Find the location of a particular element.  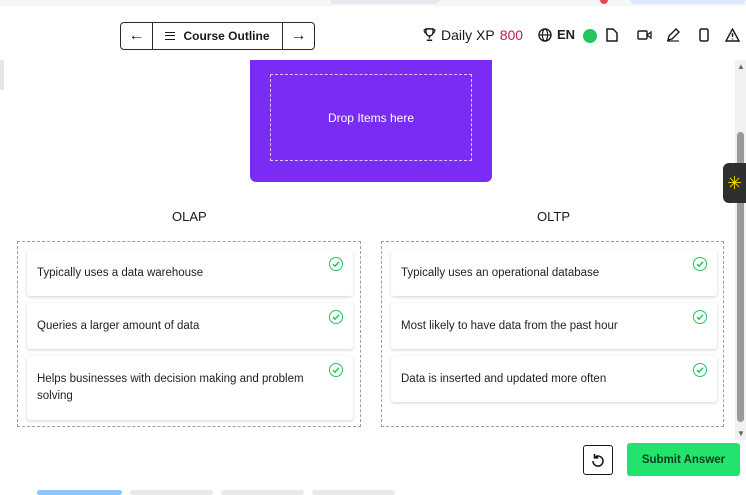

oltp-item-inserted-updated: Data is inserted and updated more often is located at coordinates (554, 379).